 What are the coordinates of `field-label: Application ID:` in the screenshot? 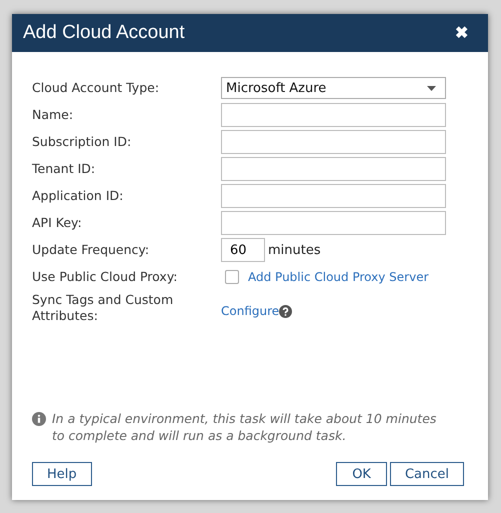 It's located at (78, 196).